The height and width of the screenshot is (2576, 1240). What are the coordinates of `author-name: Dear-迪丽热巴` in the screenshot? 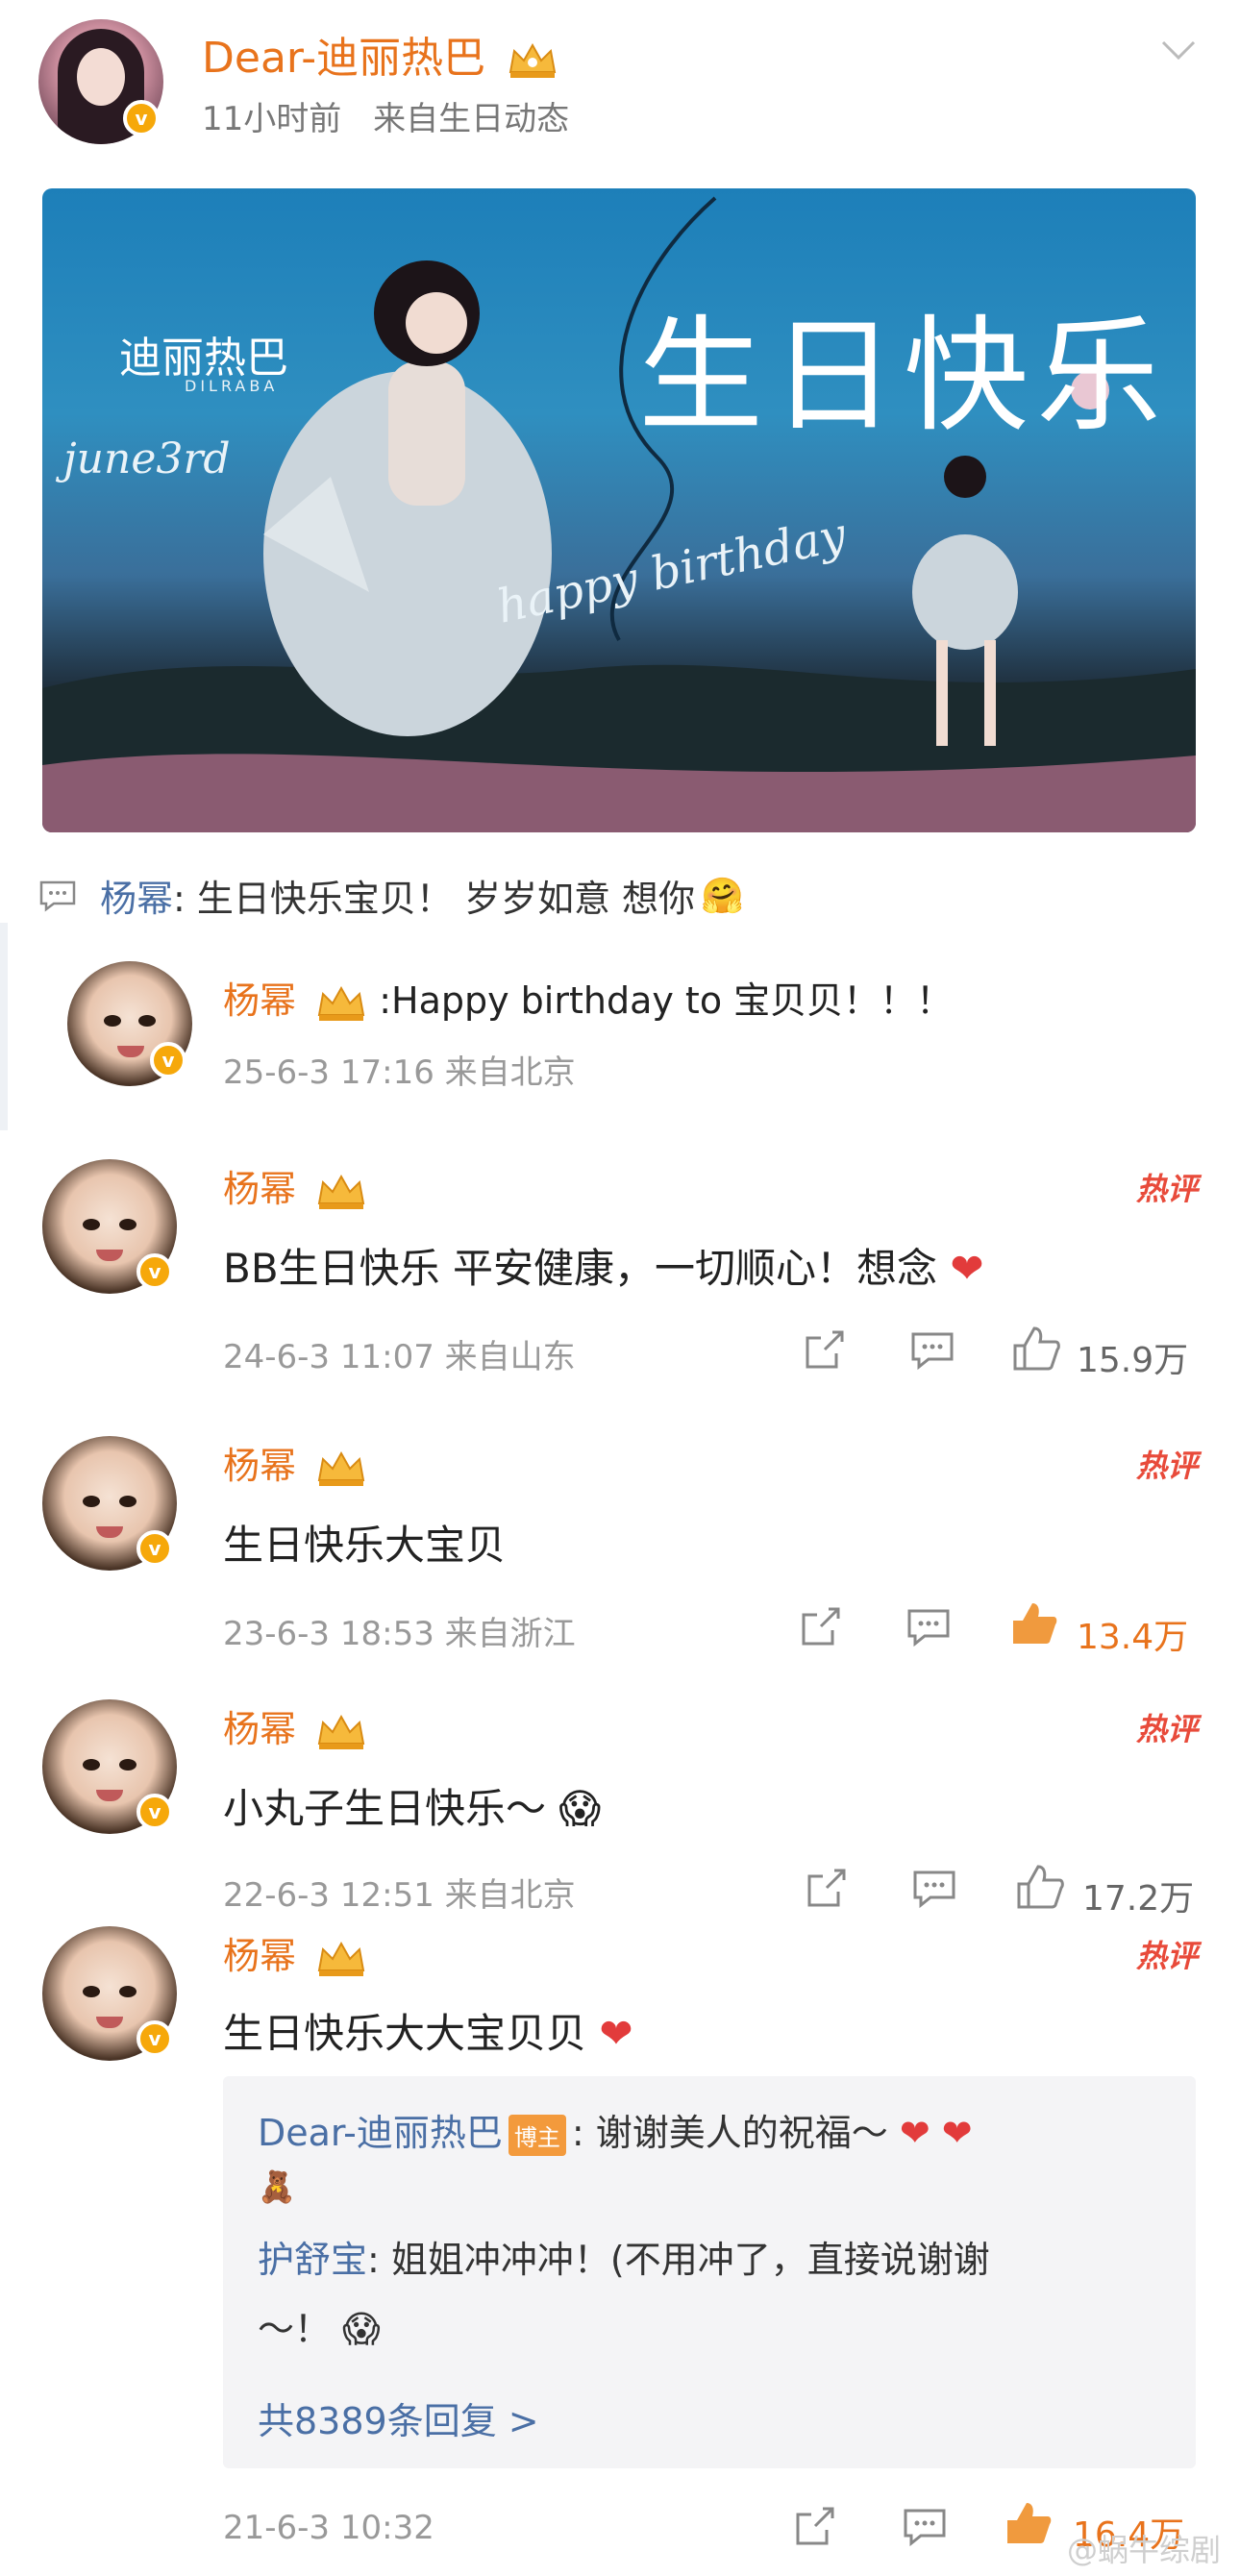 It's located at (380, 54).